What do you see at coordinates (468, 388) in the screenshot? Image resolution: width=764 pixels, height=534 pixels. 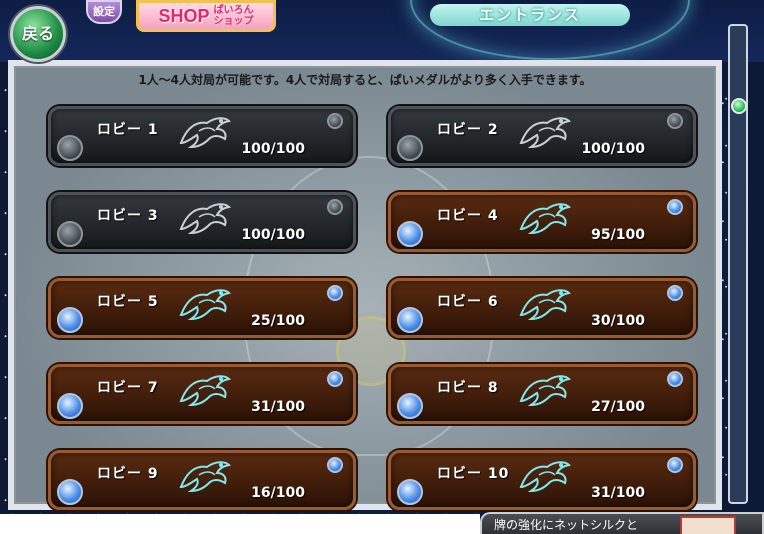 I see `lobby-name: ロビー 8` at bounding box center [468, 388].